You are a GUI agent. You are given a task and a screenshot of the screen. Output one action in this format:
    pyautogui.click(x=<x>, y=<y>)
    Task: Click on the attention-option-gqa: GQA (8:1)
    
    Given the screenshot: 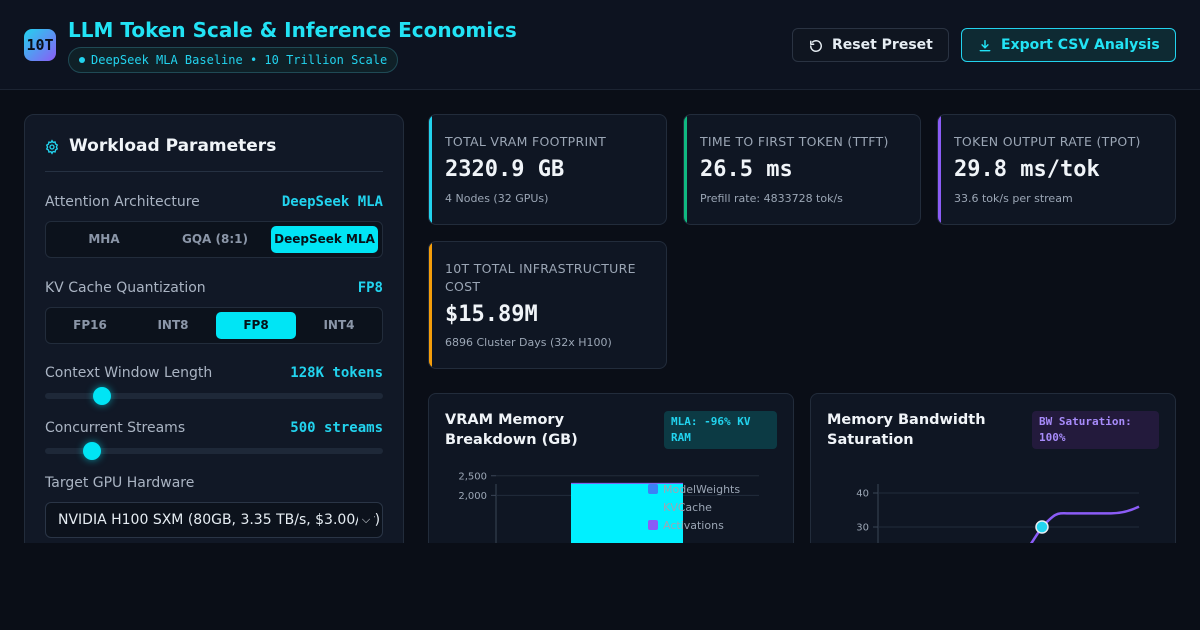 What is the action you would take?
    pyautogui.click(x=215, y=239)
    